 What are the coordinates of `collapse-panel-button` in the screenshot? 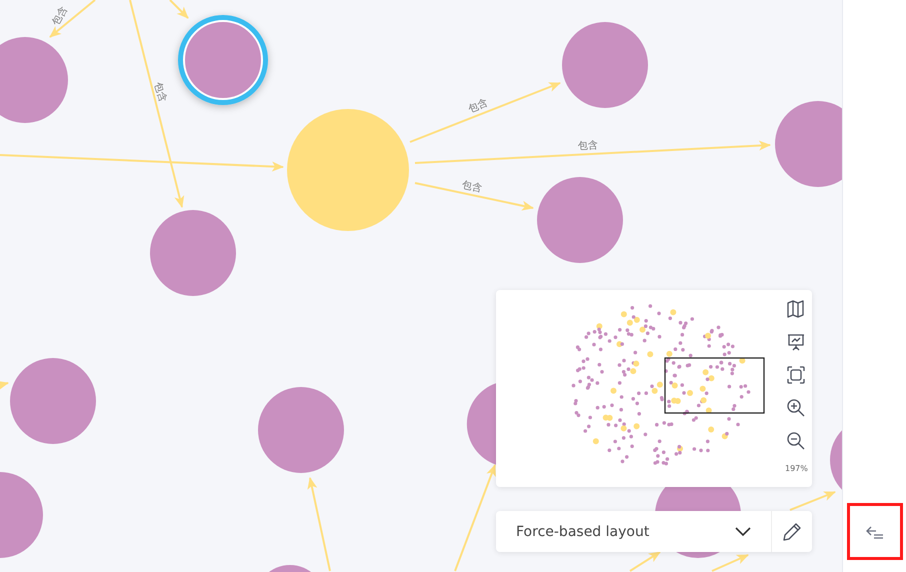 It's located at (875, 531).